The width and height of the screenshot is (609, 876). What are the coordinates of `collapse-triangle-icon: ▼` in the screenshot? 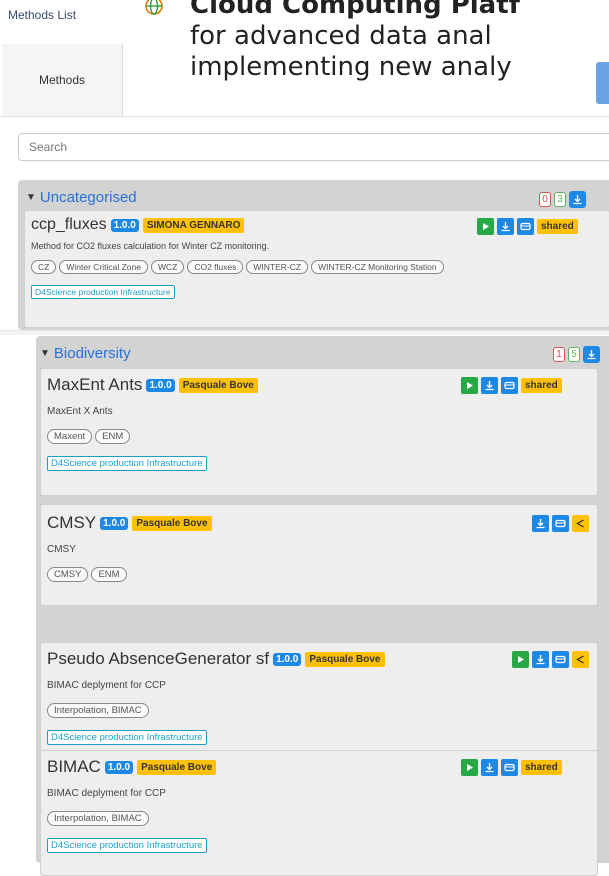 It's located at (45, 353).